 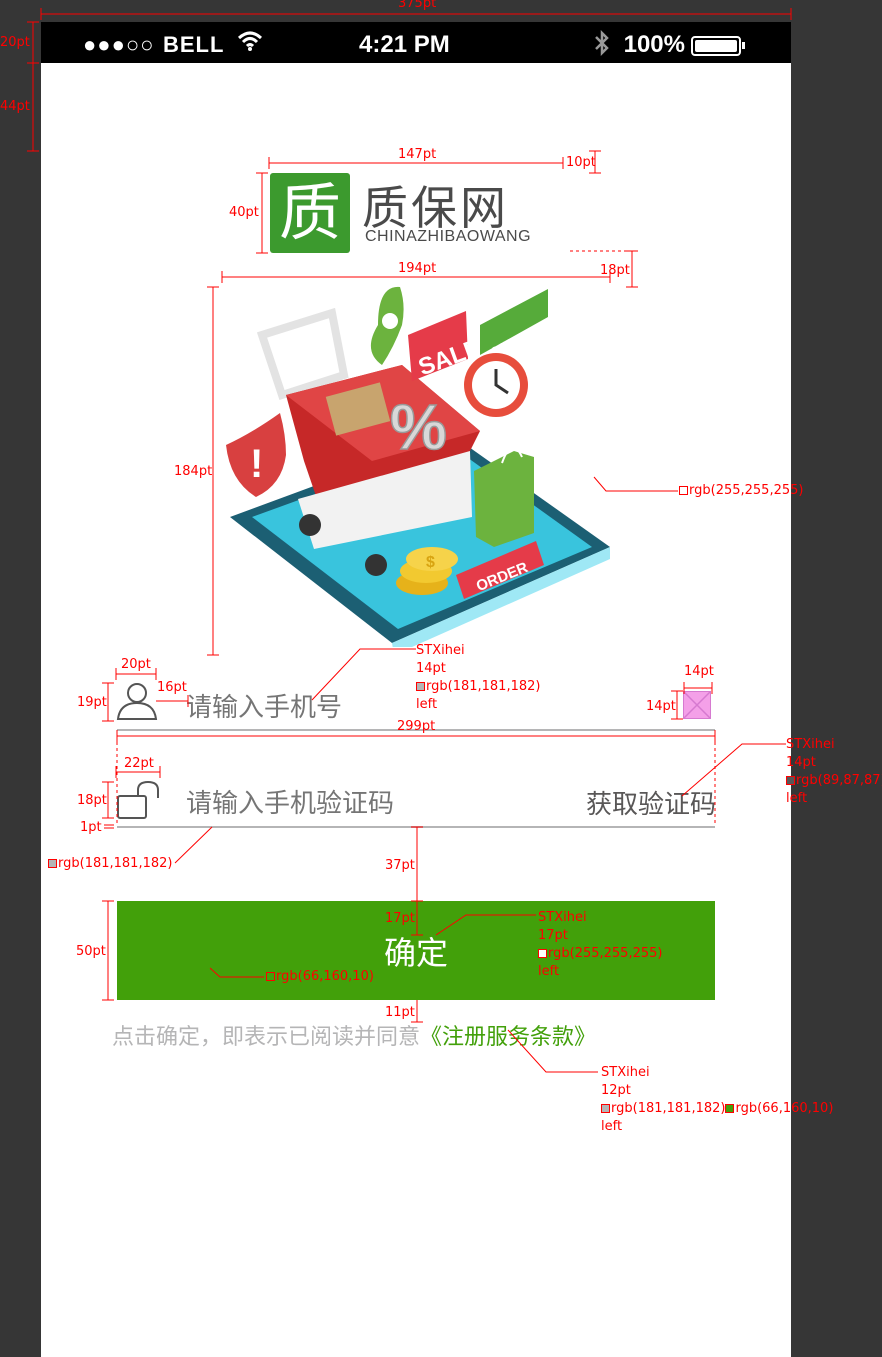 I want to click on anno-font-color: rgb(181,181,182), so click(x=478, y=687).